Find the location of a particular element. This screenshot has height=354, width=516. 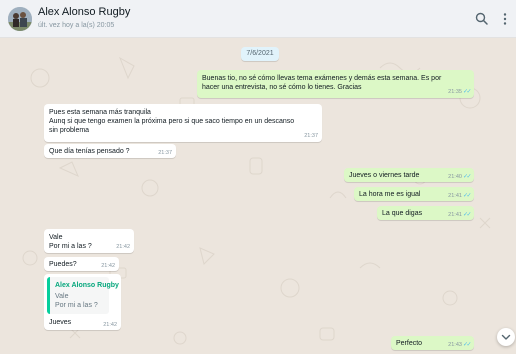

message-line: Que día tenías pensado ? is located at coordinates (89, 151).